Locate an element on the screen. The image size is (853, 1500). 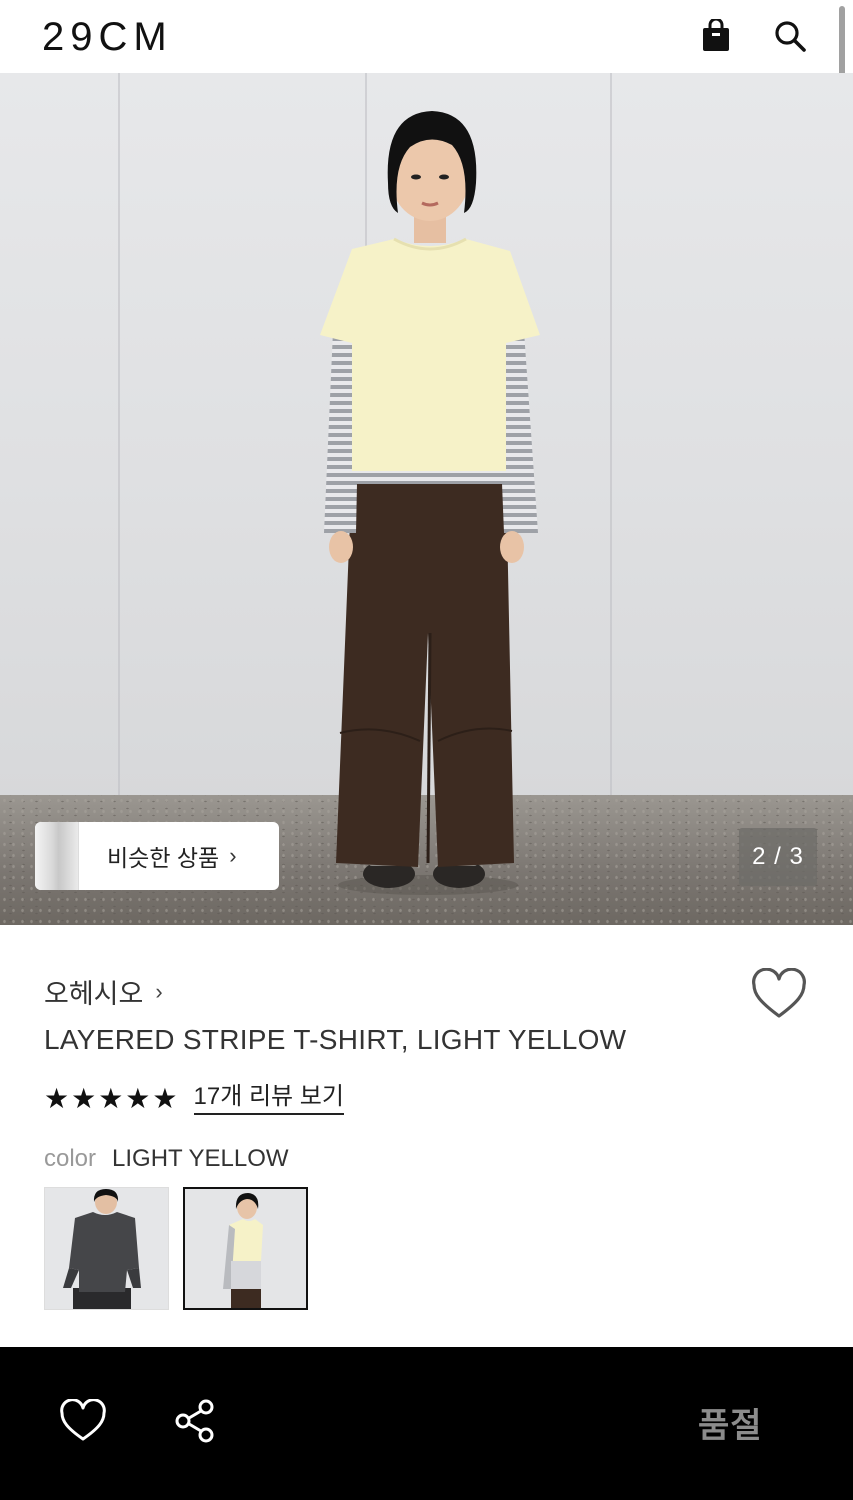
shopping-bag-icon is located at coordinates (716, 36).